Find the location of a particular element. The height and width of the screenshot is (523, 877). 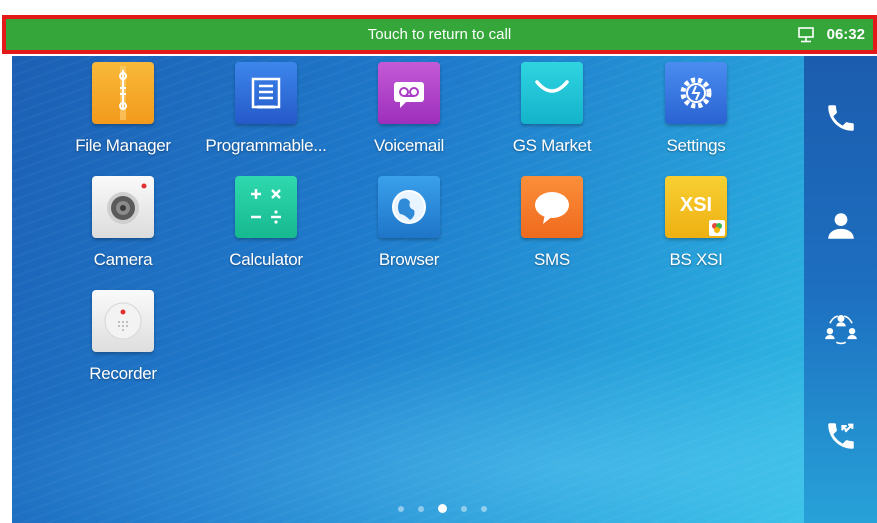

contacts-icon is located at coordinates (840, 226).